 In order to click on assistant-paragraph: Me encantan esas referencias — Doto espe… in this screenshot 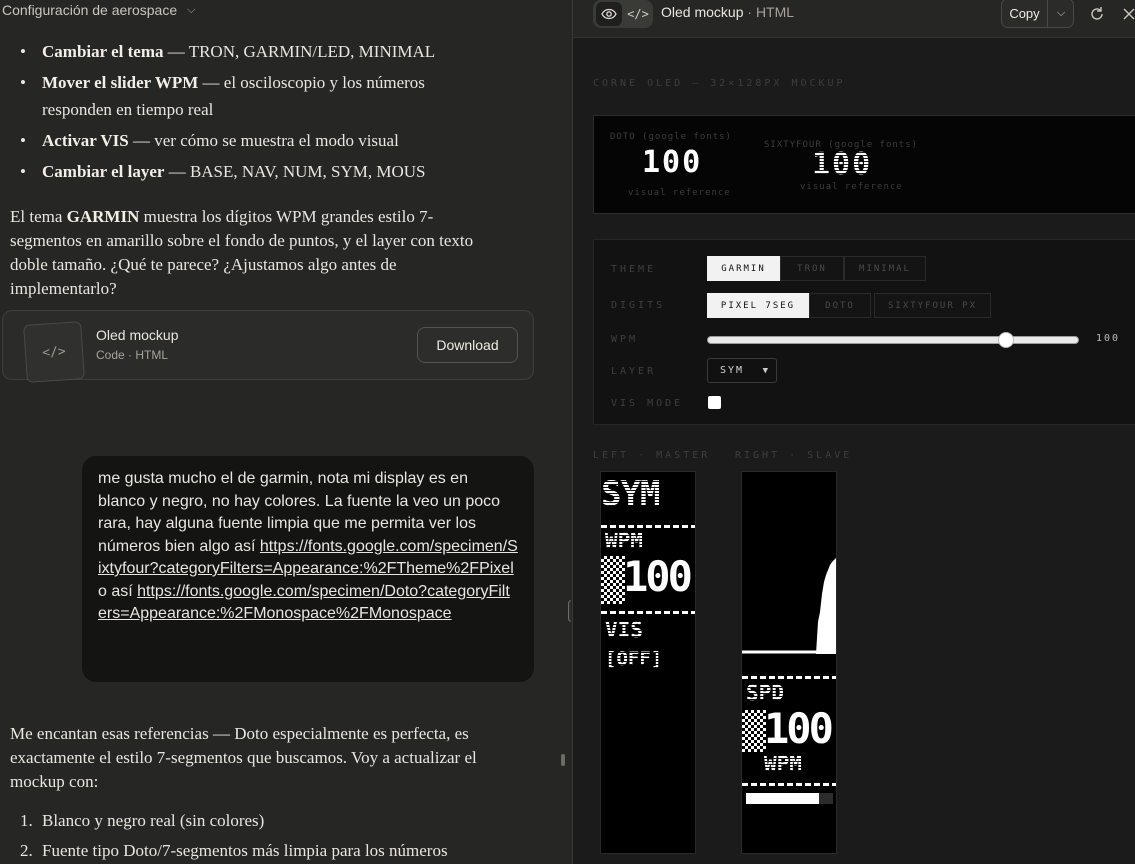, I will do `click(243, 757)`.